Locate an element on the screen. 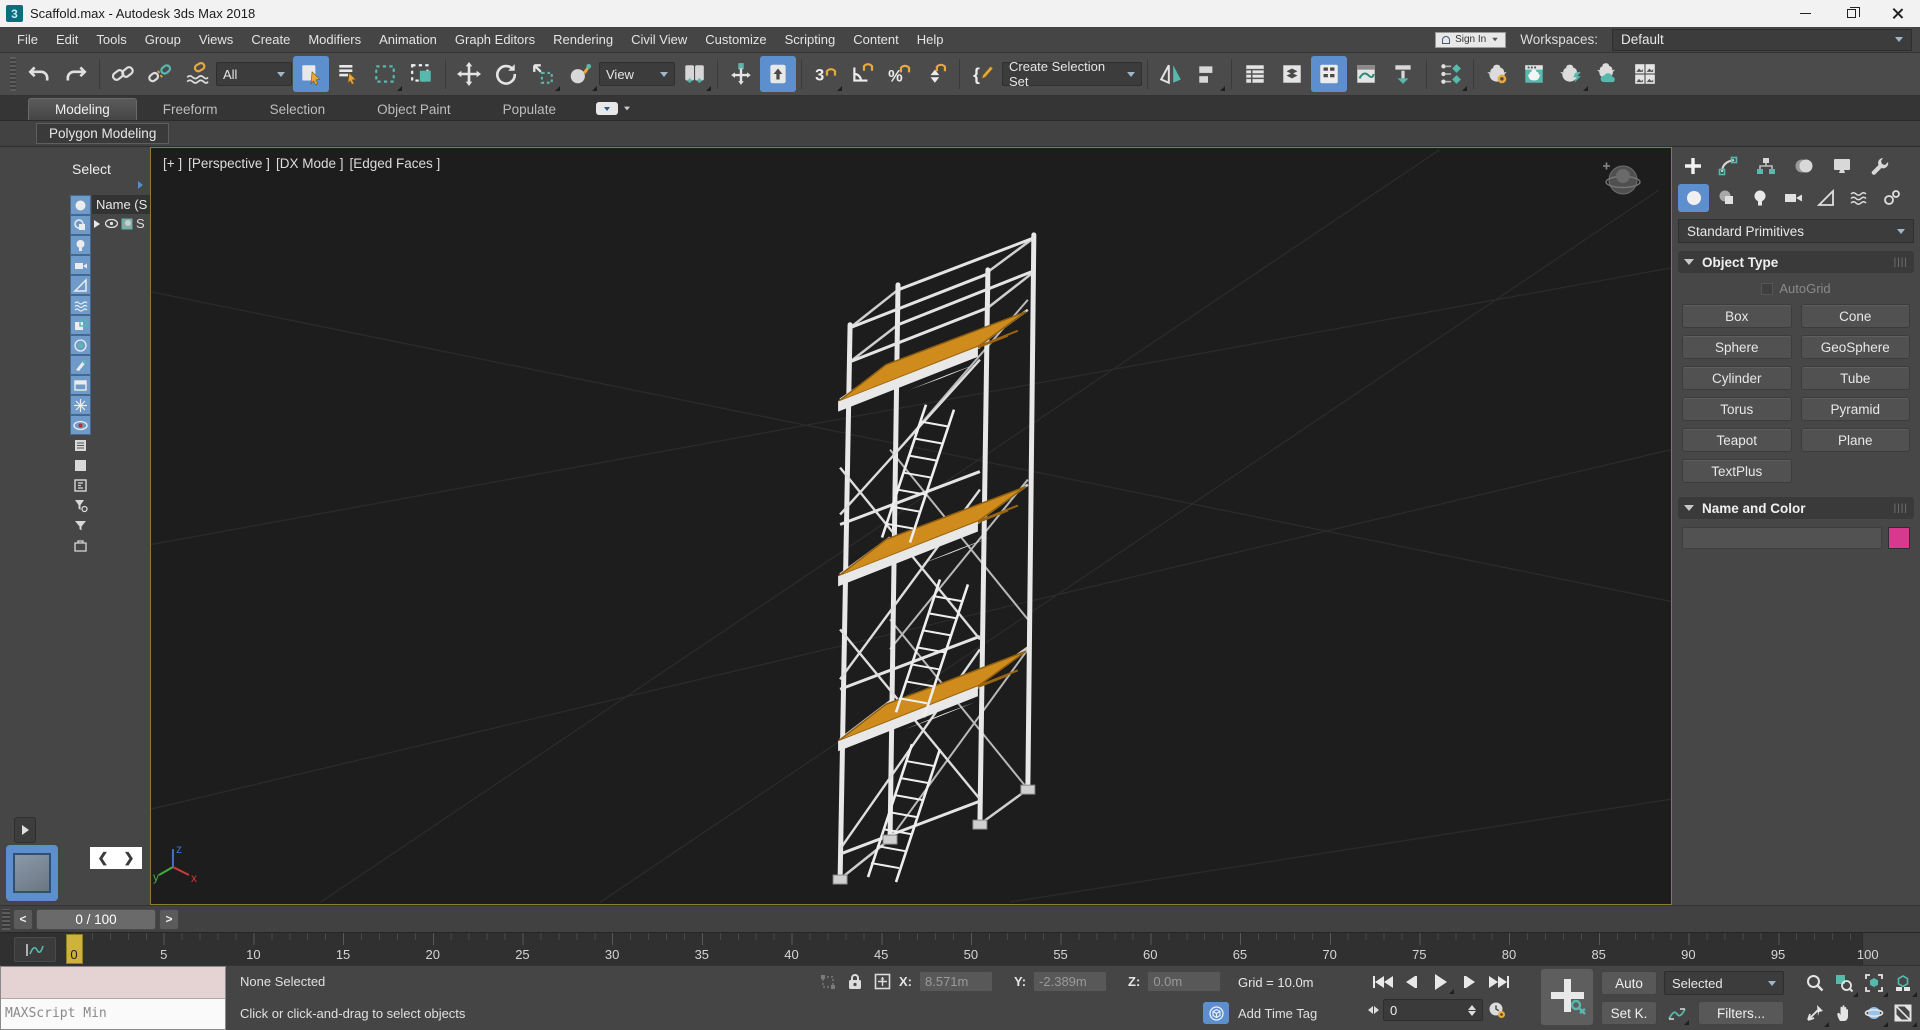 Image resolution: width=1920 pixels, height=1030 pixels. tab-display is located at coordinates (1842, 166).